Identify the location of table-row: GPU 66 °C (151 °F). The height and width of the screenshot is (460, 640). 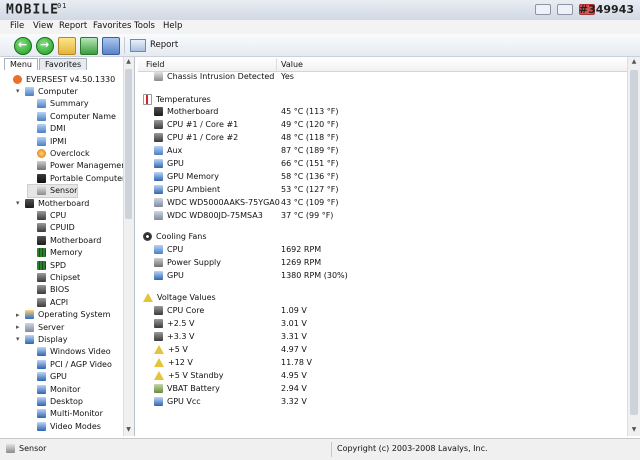
(382, 164).